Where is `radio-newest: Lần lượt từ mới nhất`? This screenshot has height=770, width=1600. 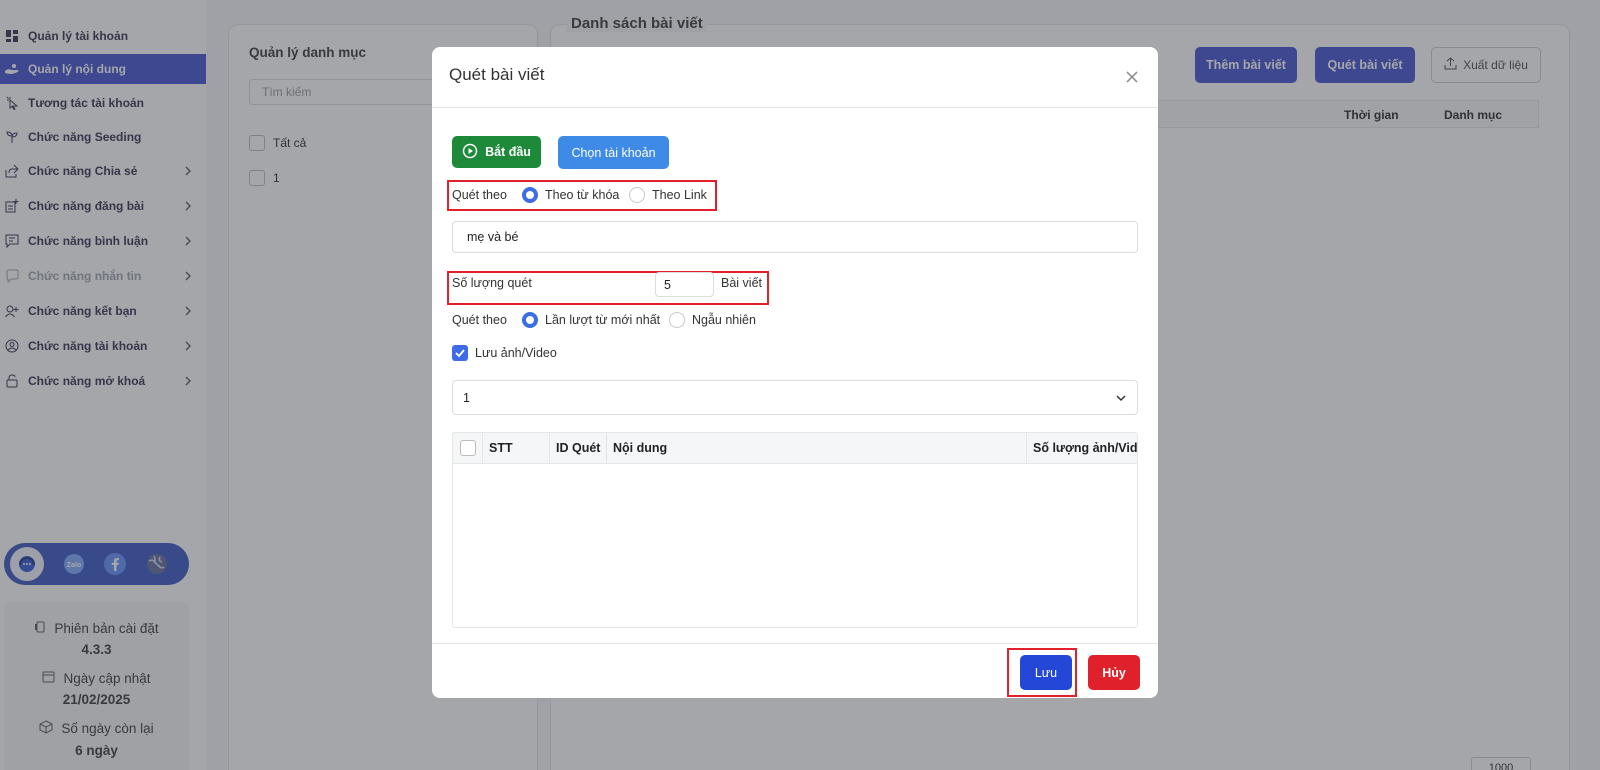
radio-newest: Lần lượt từ mới nhất is located at coordinates (591, 320).